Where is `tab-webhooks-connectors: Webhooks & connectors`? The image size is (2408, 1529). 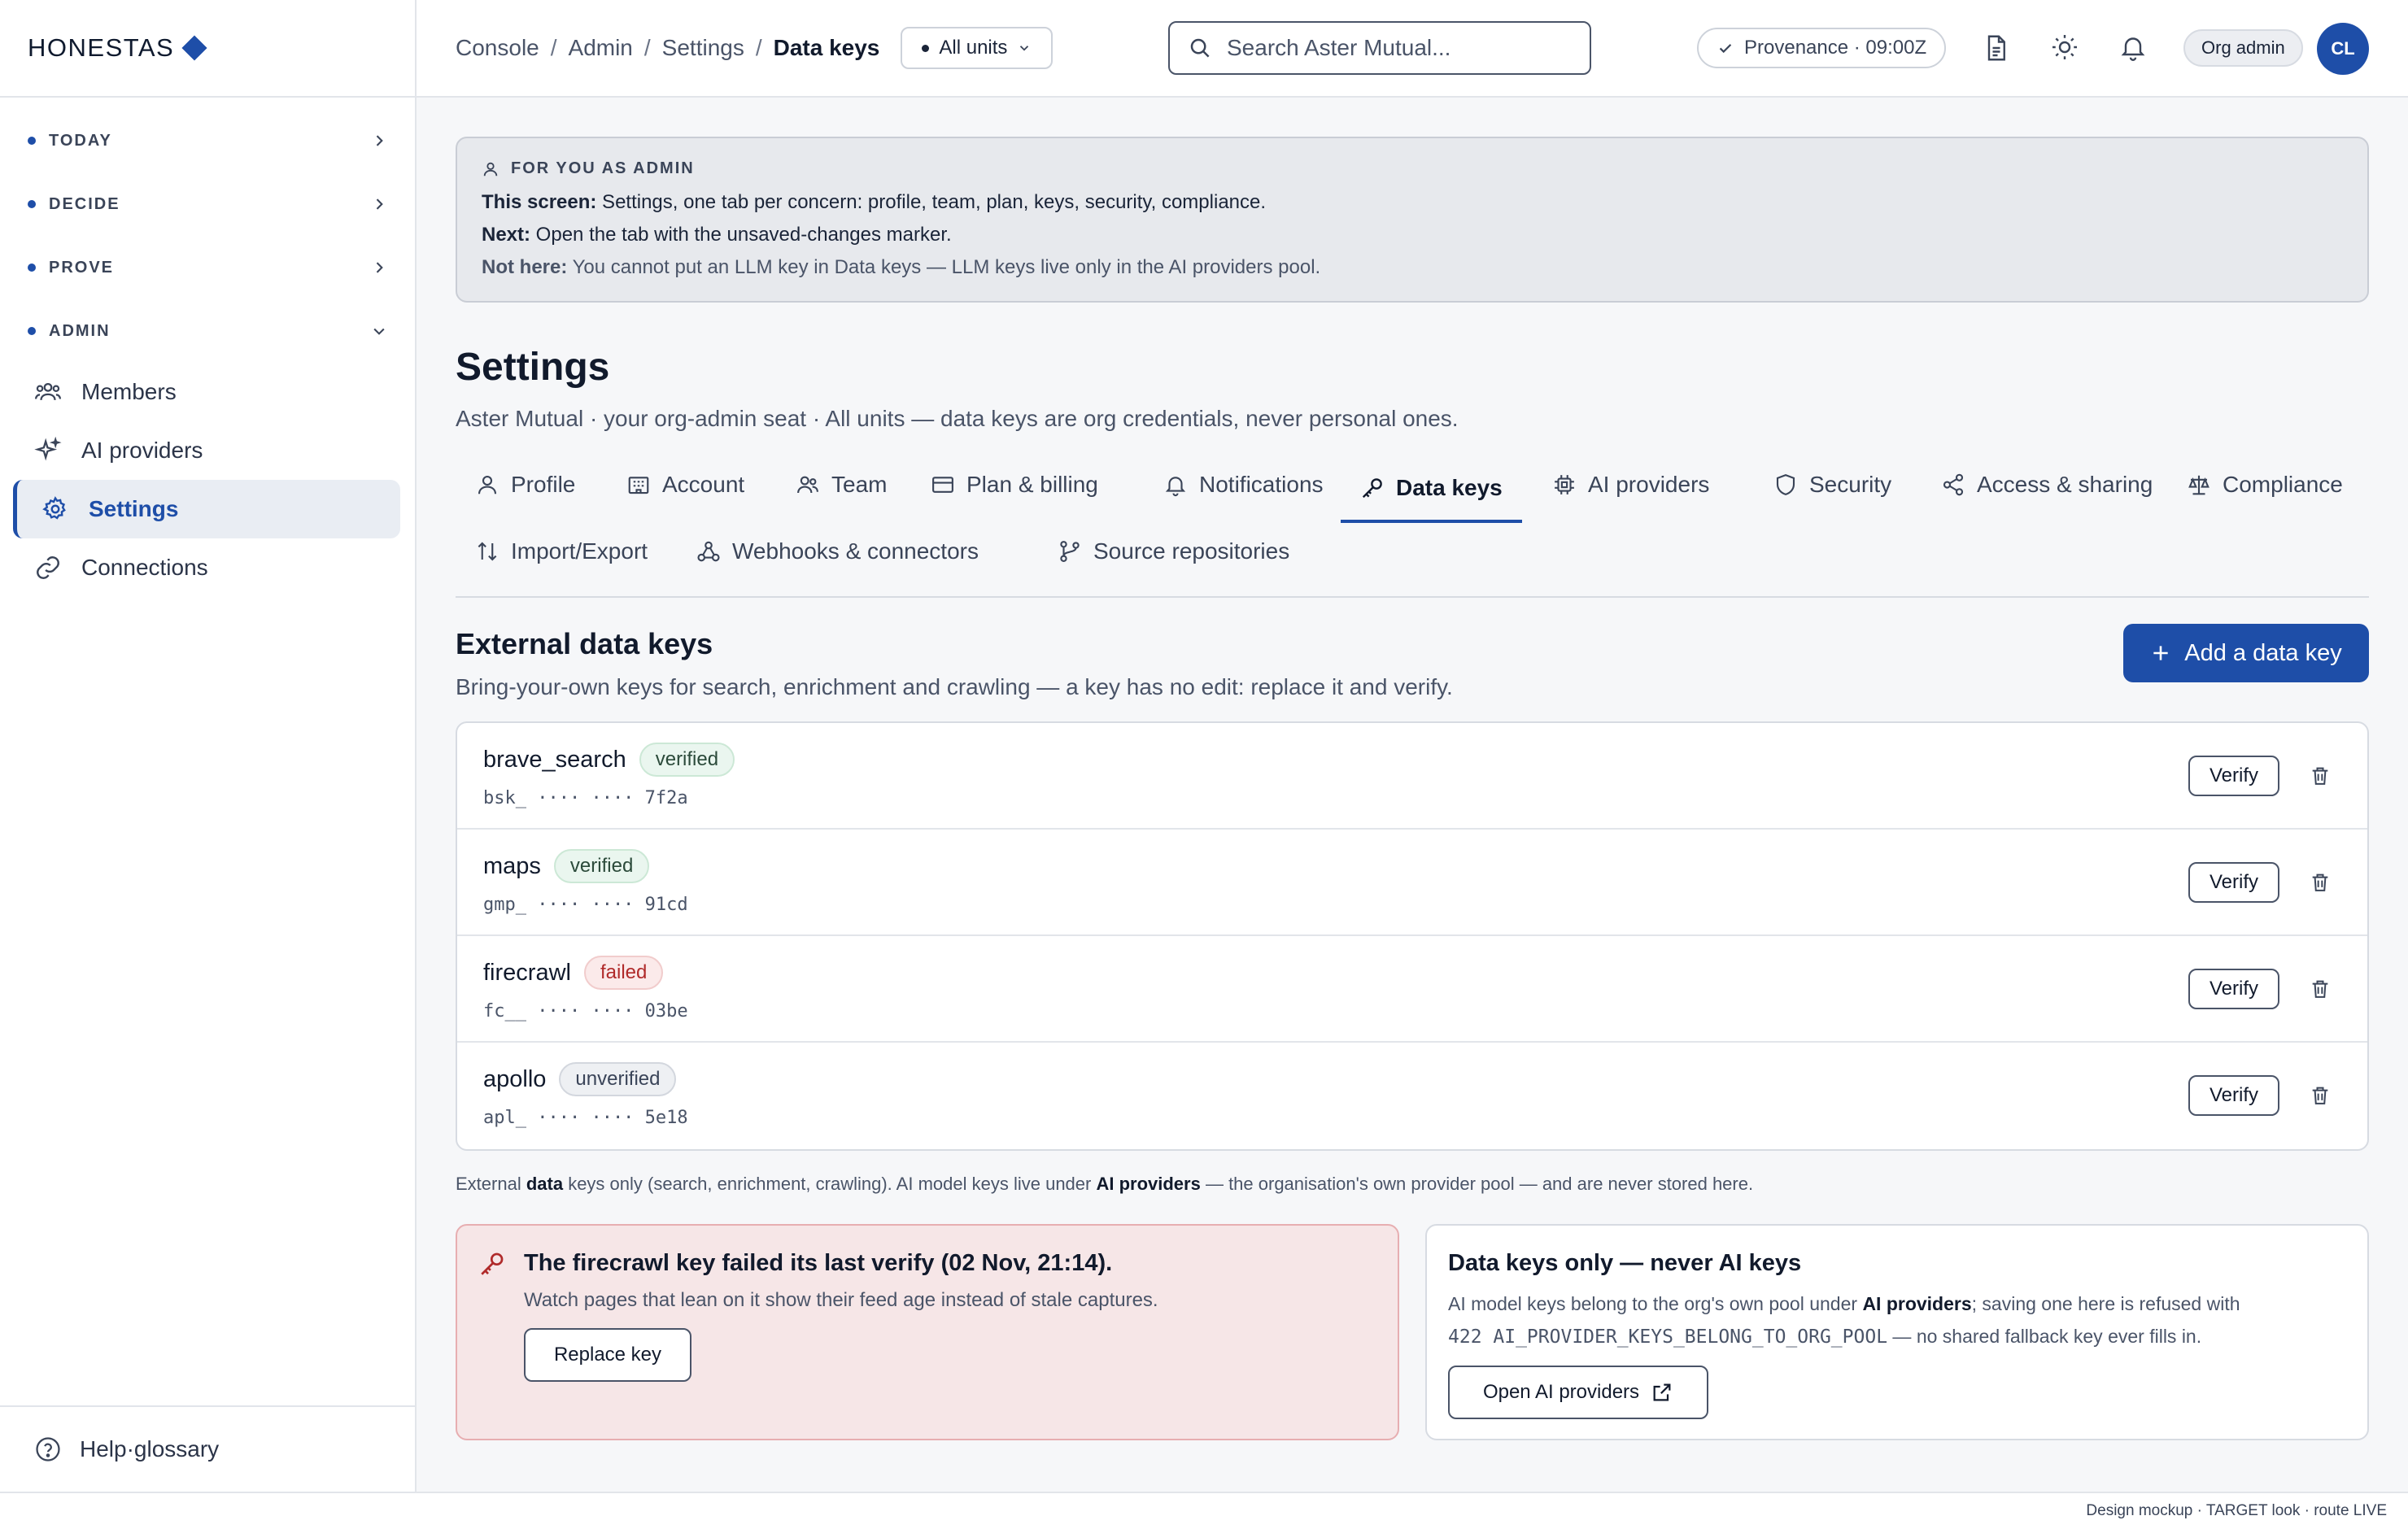
tab-webhooks-connectors: Webhooks & connectors is located at coordinates (838, 551).